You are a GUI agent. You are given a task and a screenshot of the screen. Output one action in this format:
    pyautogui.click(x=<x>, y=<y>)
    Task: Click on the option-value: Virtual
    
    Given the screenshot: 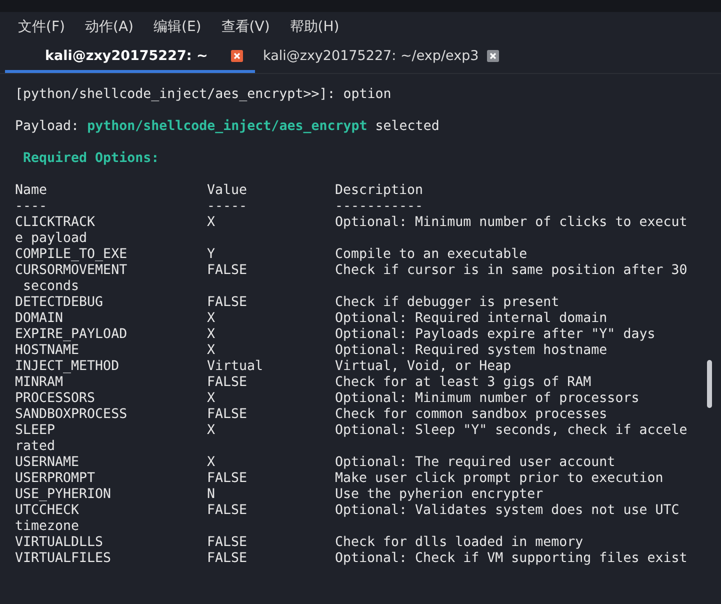 What is the action you would take?
    pyautogui.click(x=235, y=367)
    